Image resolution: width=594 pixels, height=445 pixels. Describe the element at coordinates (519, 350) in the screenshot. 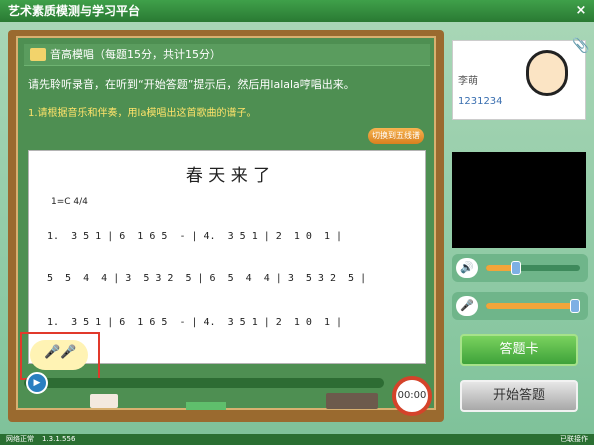

I see `answer-sheet-button: 答题卡` at that location.